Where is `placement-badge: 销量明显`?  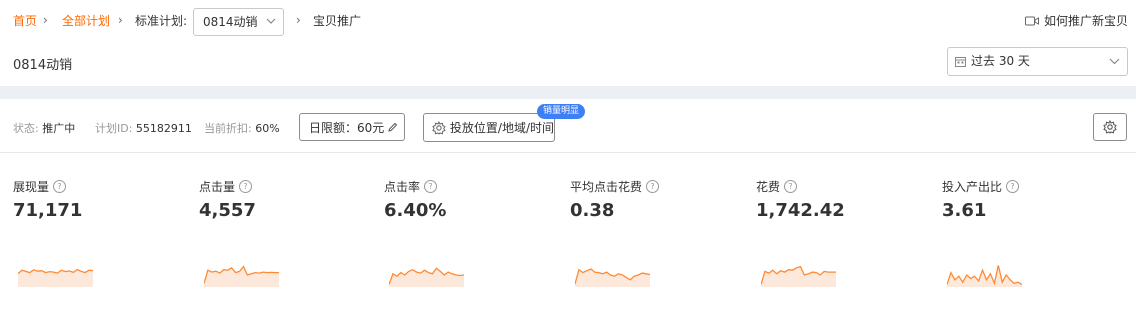
placement-badge: 销量明显 is located at coordinates (561, 111).